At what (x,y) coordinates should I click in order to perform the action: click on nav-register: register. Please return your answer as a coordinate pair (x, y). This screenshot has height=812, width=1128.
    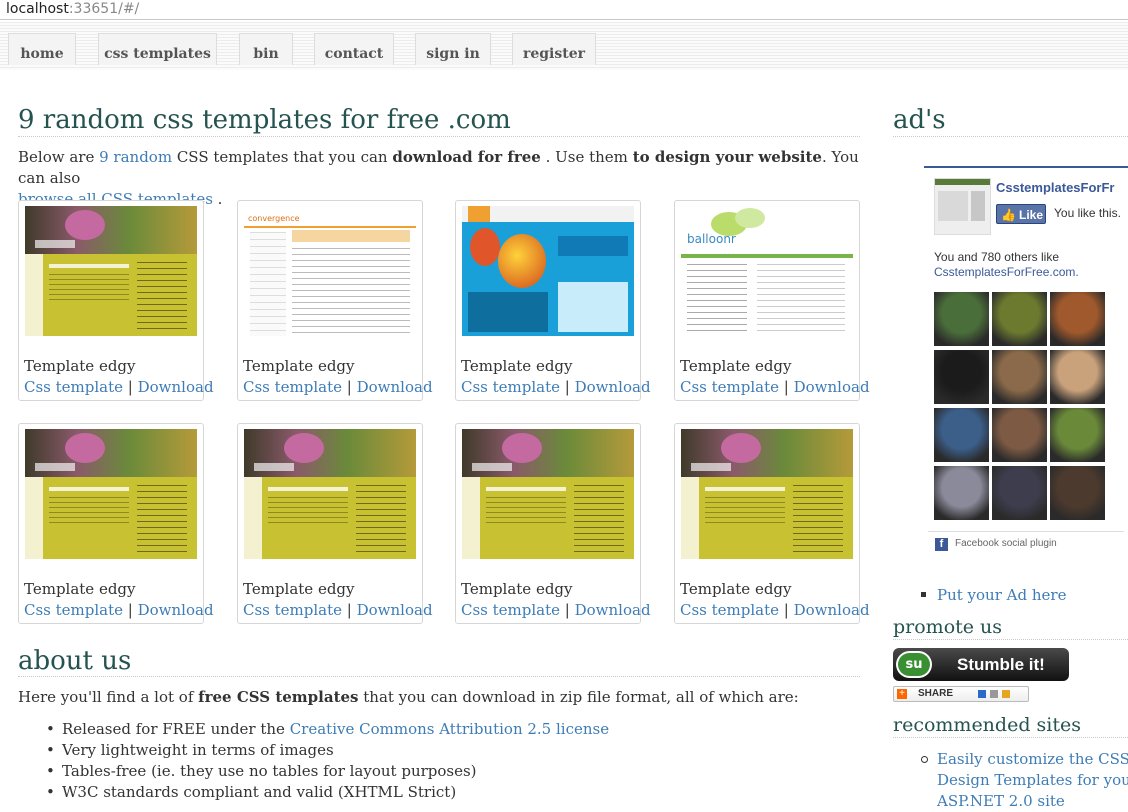
    Looking at the image, I should click on (554, 49).